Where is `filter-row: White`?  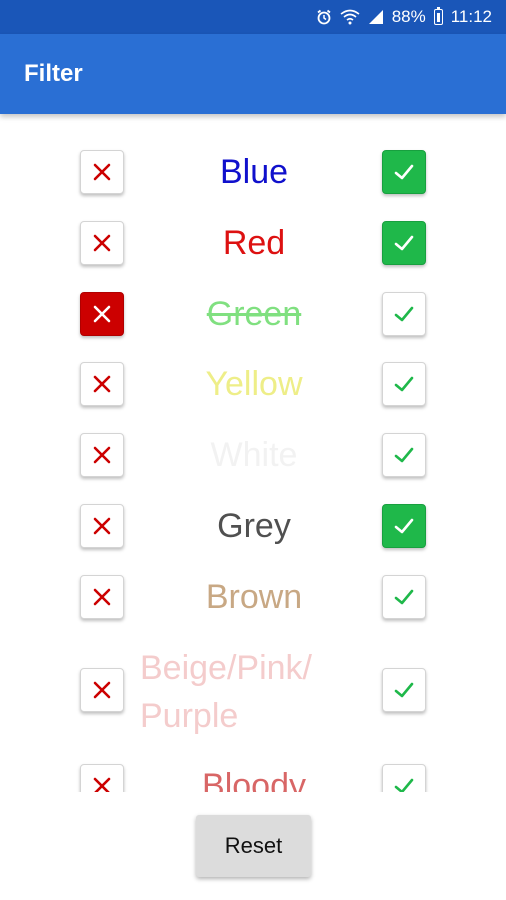
filter-row: White is located at coordinates (253, 455).